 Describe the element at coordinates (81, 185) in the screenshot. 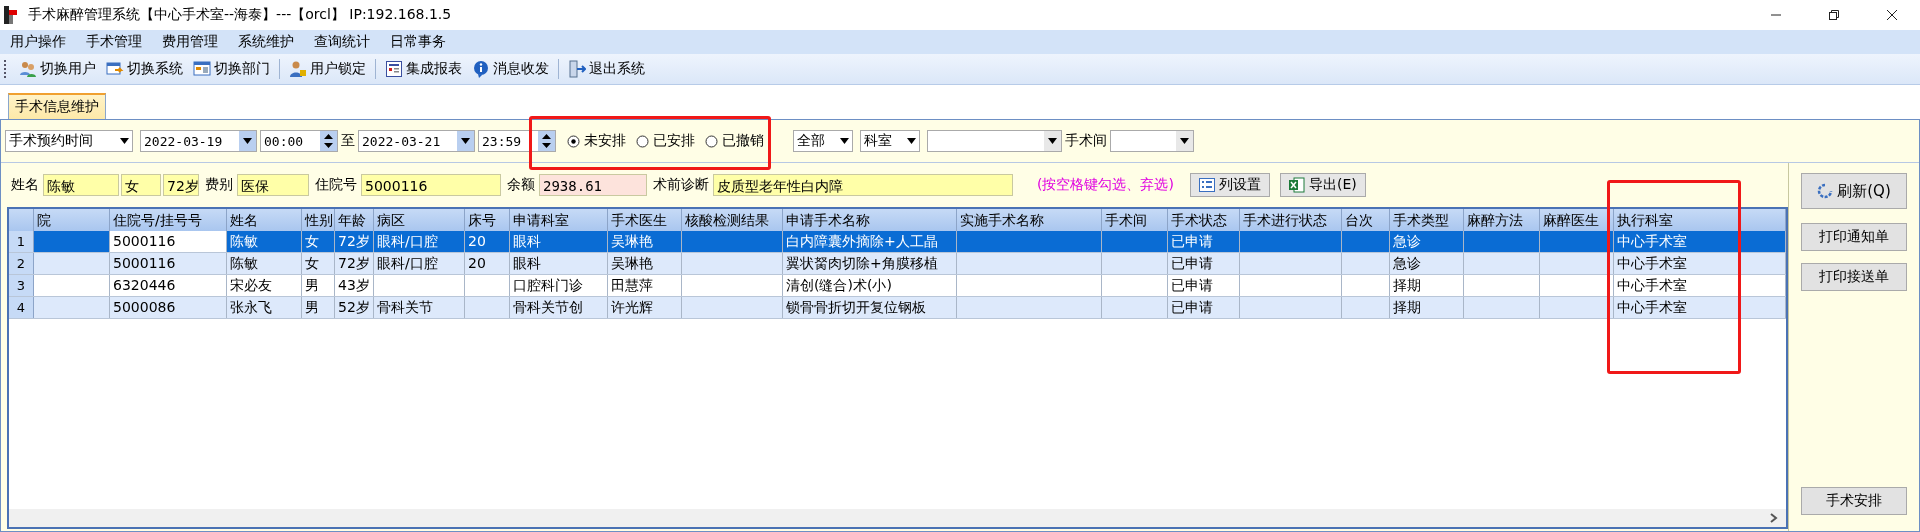

I see `info-field: 陈敏` at that location.